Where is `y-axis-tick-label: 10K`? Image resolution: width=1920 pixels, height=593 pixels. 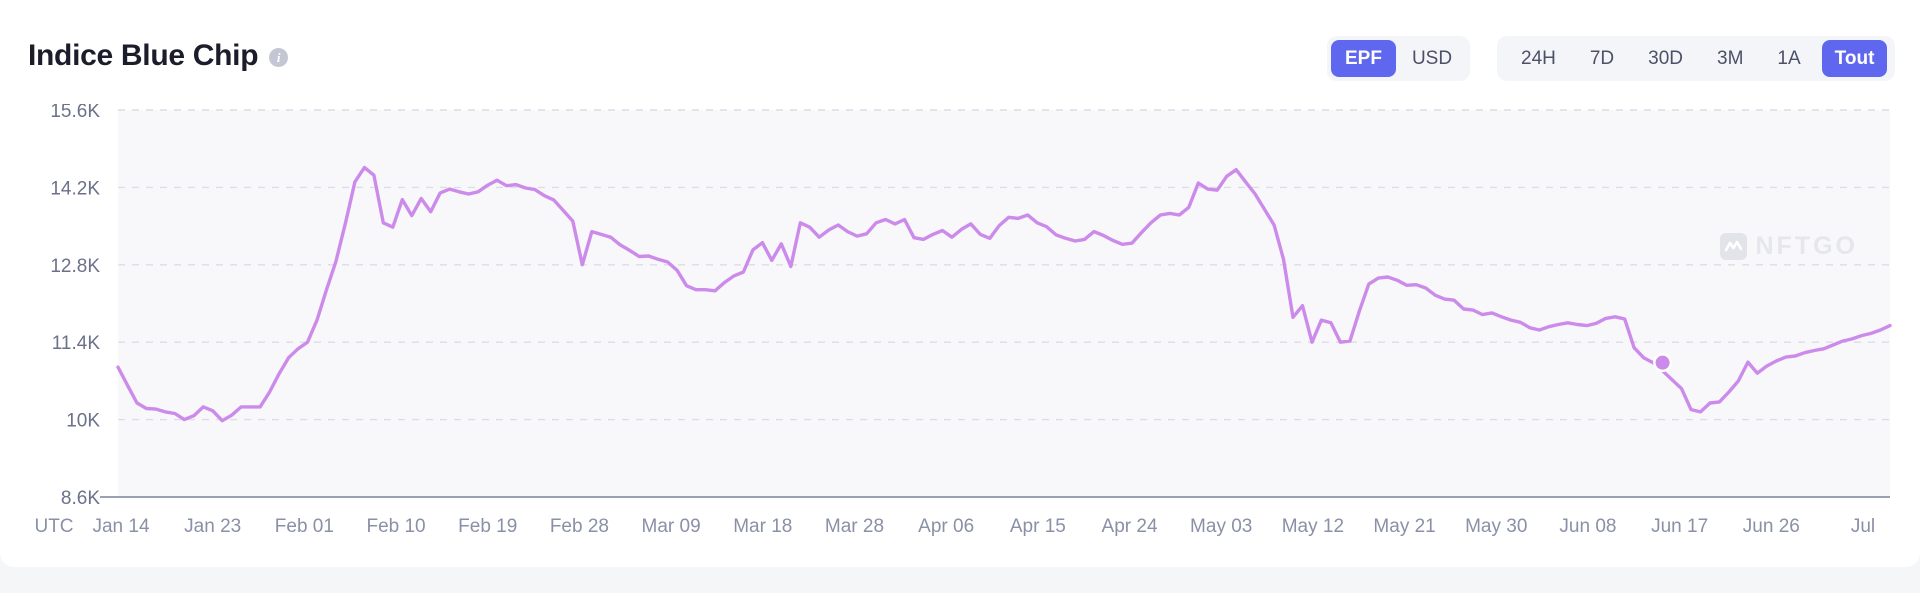
y-axis-tick-label: 10K is located at coordinates (83, 421).